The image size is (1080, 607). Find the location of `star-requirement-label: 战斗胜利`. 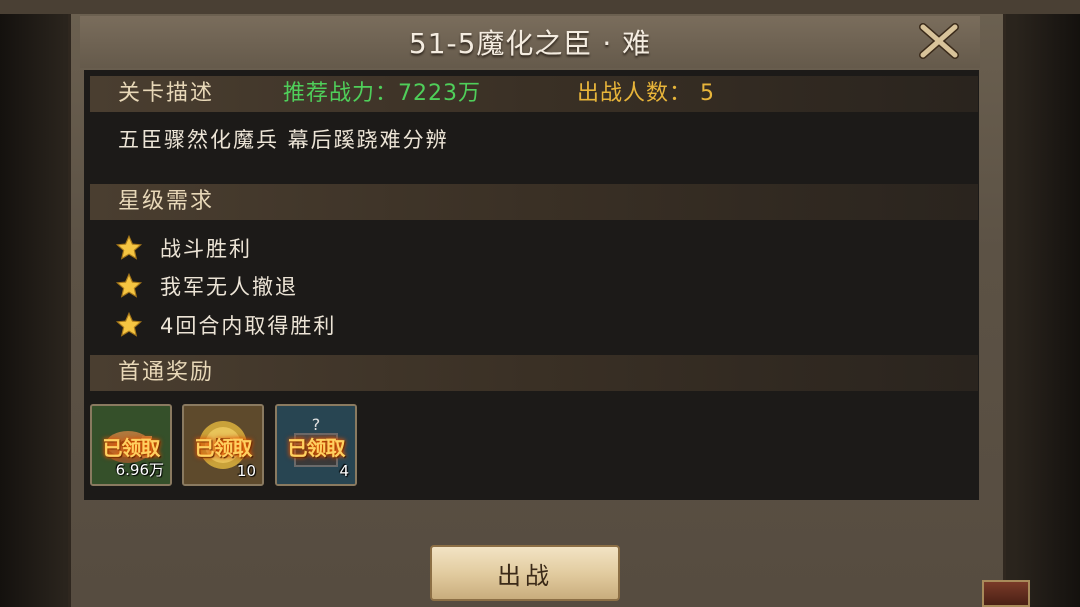

star-requirement-label: 战斗胜利 is located at coordinates (206, 249).